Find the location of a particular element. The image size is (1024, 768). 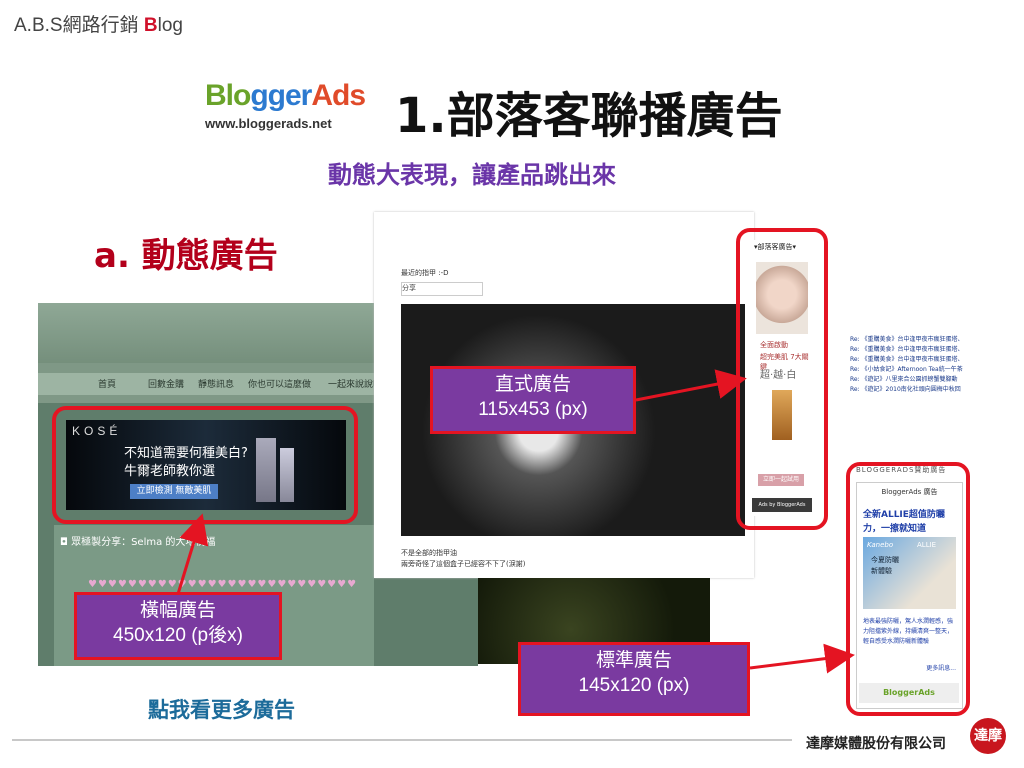

standard-ad-label: 標準廣告 145x120 (px) is located at coordinates (634, 679).